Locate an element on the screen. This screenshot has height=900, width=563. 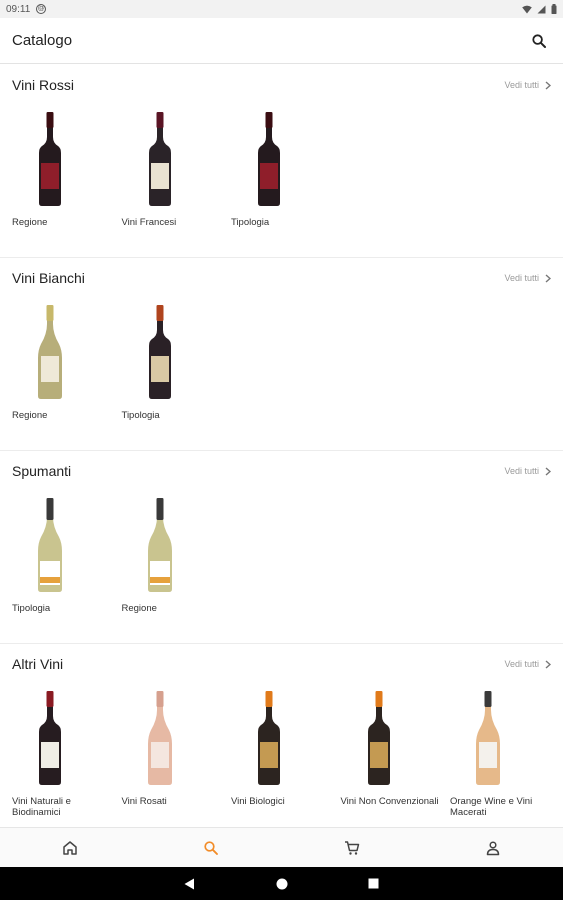
category-list: Tipologia Regione is located at coordinates (281, 552).